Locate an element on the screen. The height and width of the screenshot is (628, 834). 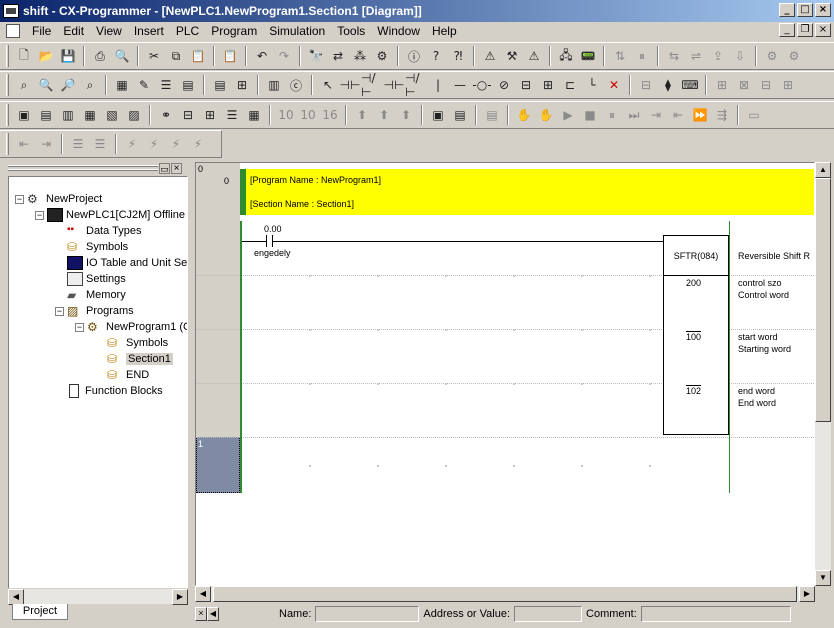
settings-window-icon: ▨ is located at coordinates (134, 115).